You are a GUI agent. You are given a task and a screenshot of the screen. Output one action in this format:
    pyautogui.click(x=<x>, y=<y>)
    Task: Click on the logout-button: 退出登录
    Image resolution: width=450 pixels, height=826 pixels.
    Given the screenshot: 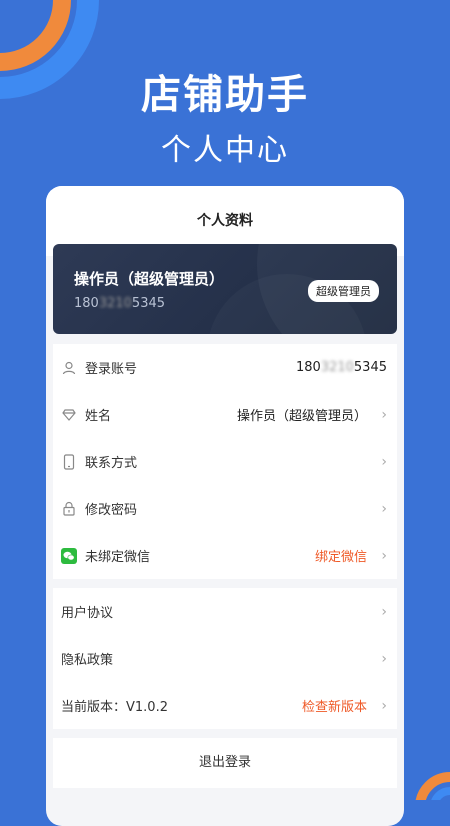 What is the action you would take?
    pyautogui.click(x=225, y=763)
    